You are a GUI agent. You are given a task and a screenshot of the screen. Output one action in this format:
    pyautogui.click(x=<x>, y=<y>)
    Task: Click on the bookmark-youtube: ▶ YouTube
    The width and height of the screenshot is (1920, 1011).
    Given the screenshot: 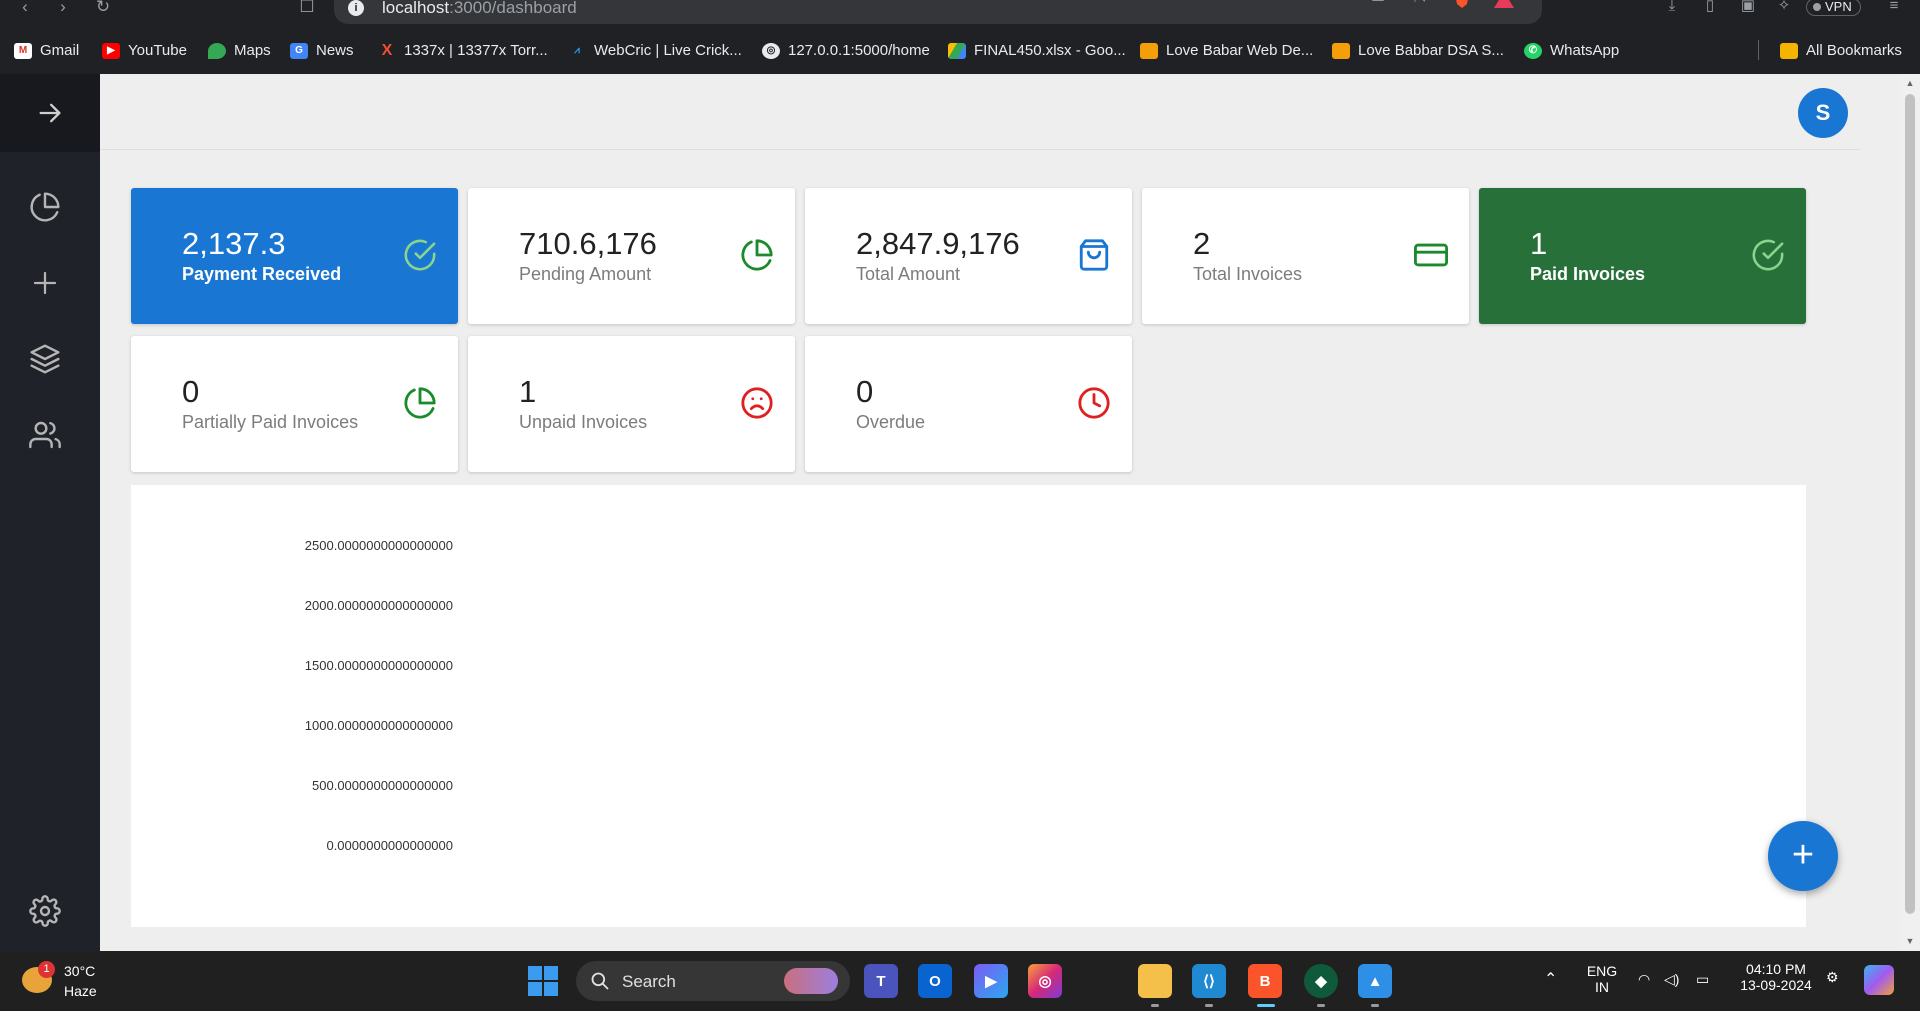 What is the action you would take?
    pyautogui.click(x=144, y=52)
    